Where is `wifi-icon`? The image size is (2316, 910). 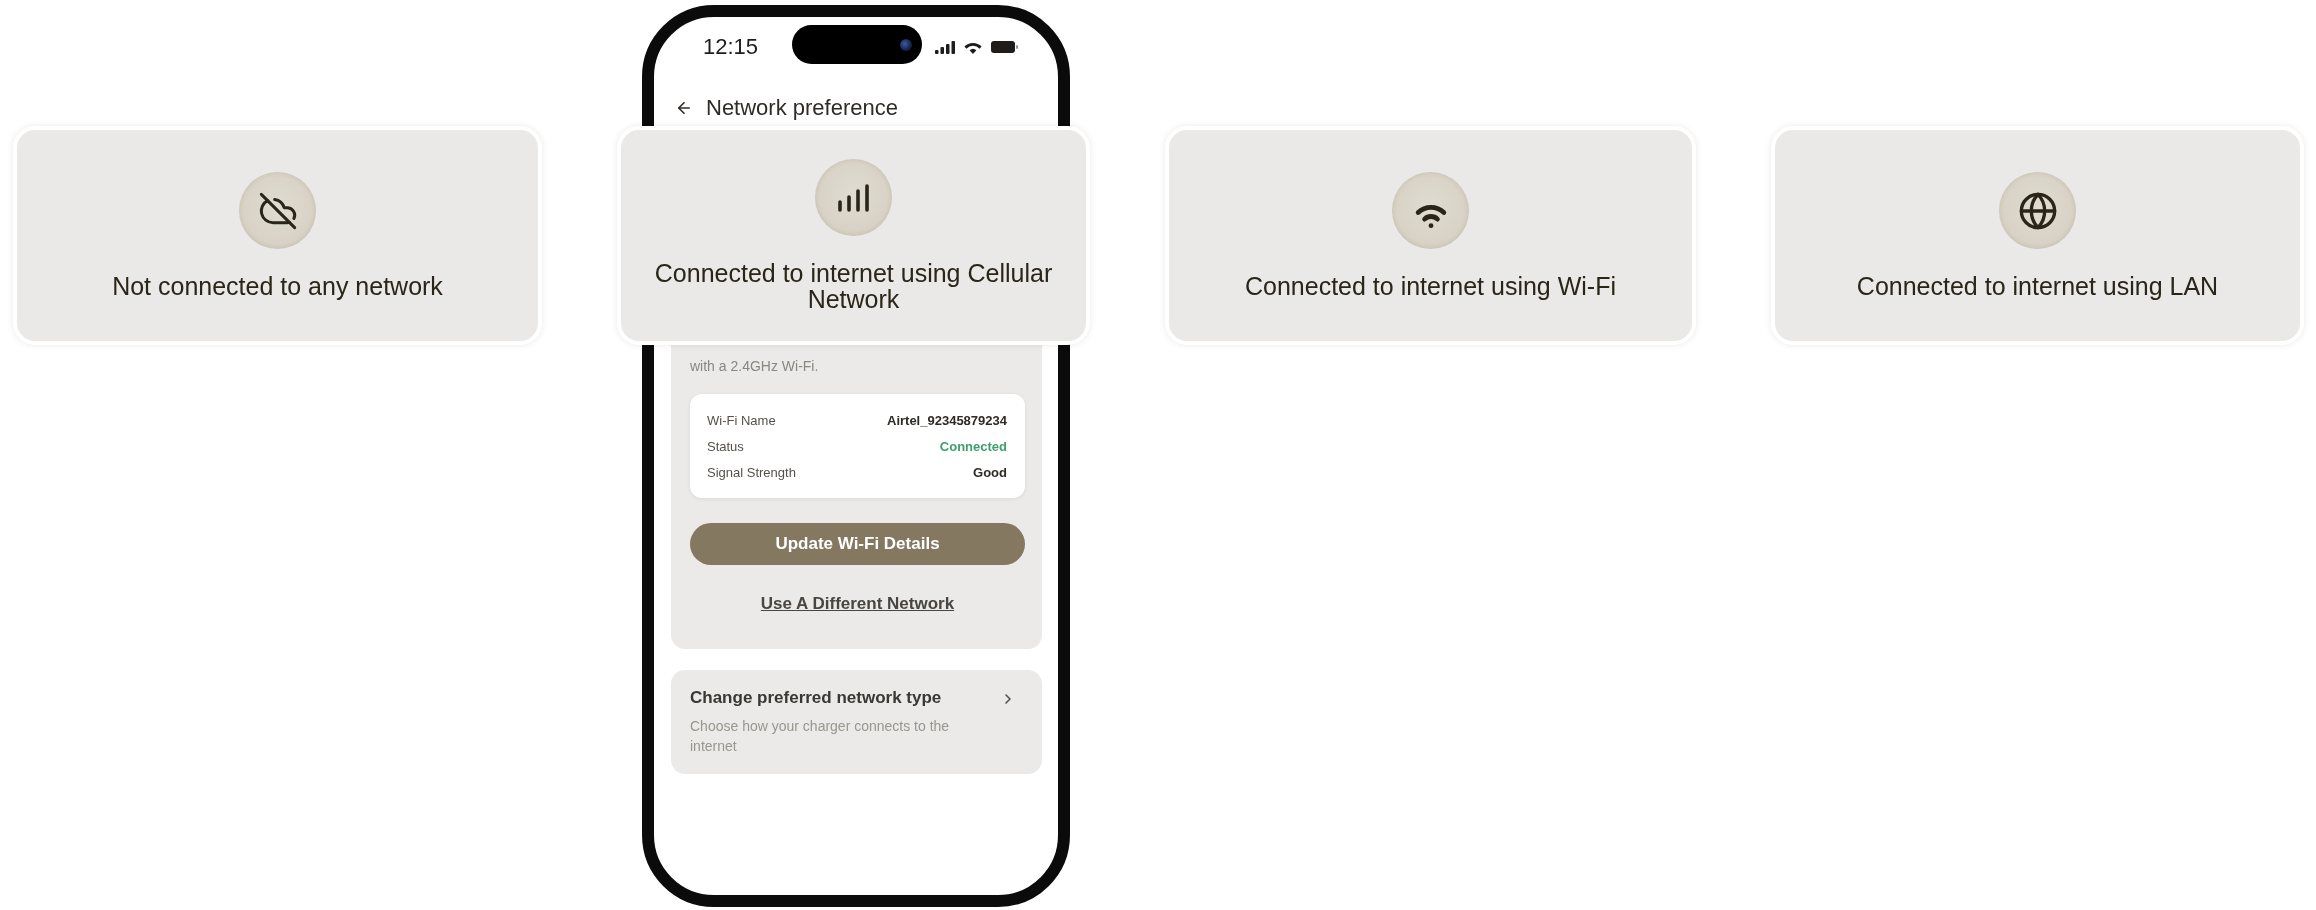 wifi-icon is located at coordinates (973, 47).